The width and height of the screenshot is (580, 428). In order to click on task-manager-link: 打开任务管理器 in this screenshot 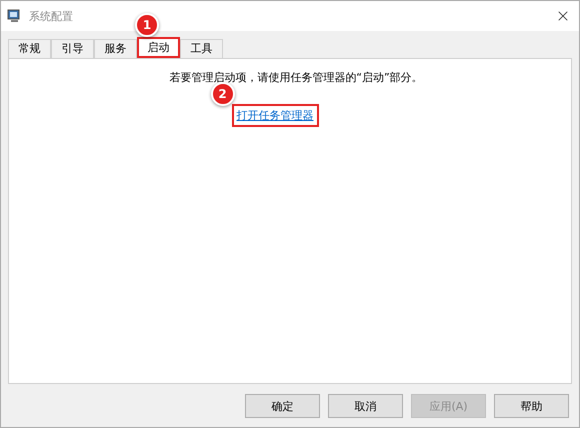, I will do `click(275, 115)`.